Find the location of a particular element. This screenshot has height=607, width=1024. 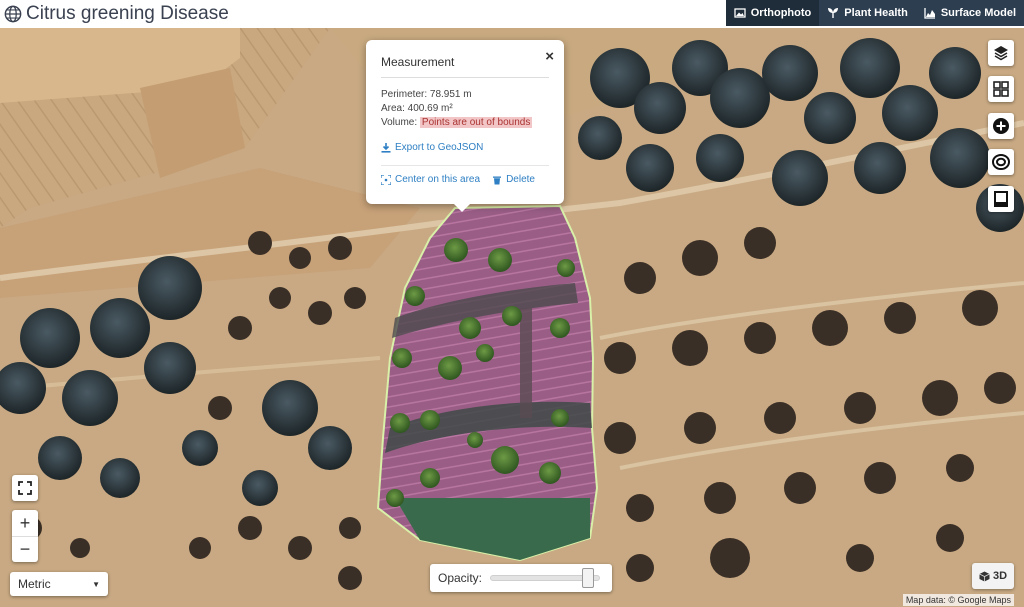

layers-button is located at coordinates (1001, 53).